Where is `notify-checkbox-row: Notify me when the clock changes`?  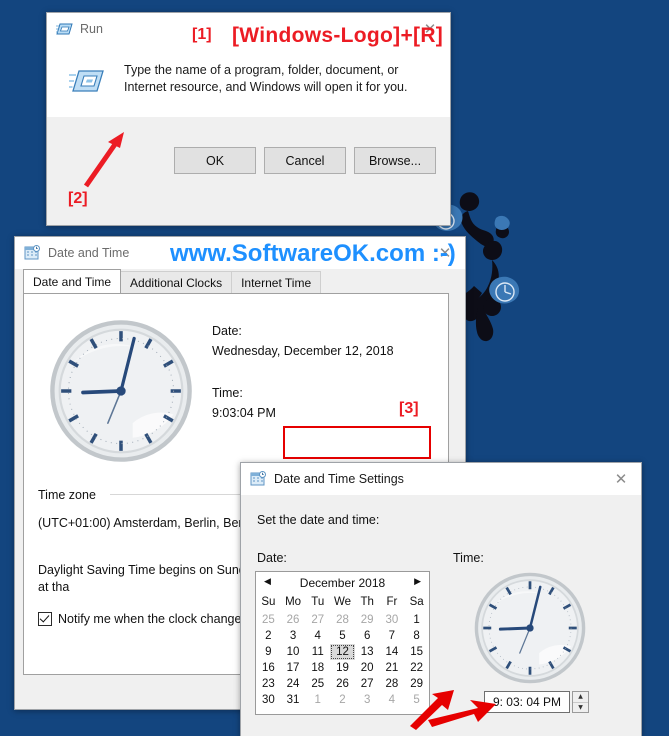
notify-checkbox-row: Notify me when the clock changes is located at coordinates (143, 619).